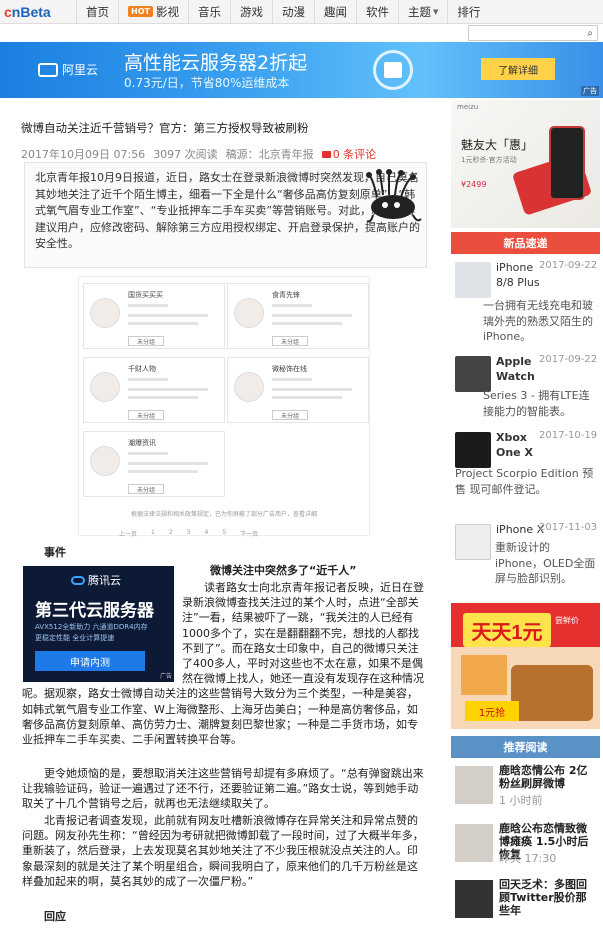 The width and height of the screenshot is (603, 936). Describe the element at coordinates (142, 369) in the screenshot. I see `card-name: 千财人物` at that location.